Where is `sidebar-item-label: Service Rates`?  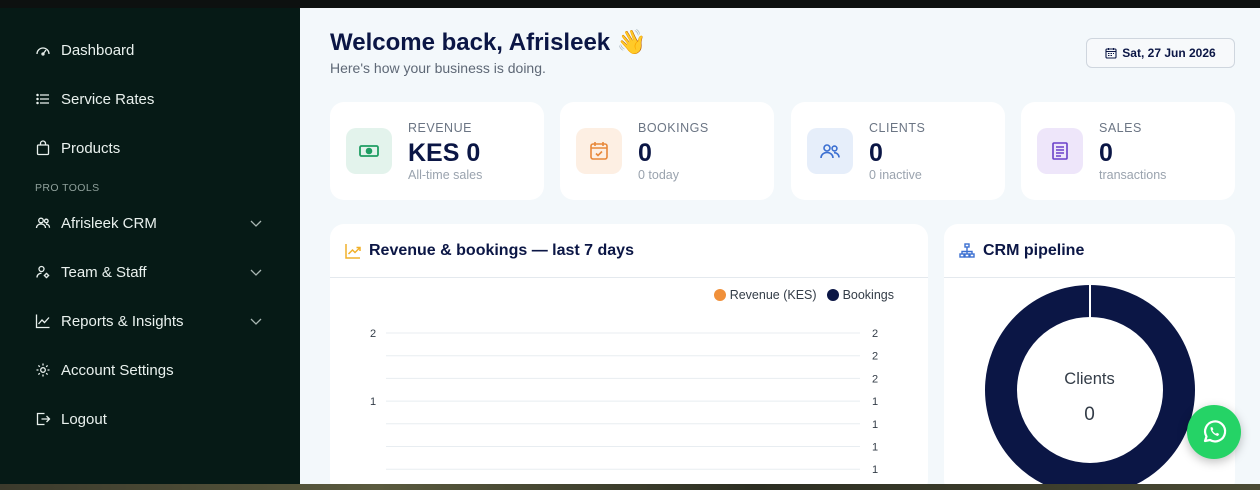
sidebar-item-label: Service Rates is located at coordinates (108, 99).